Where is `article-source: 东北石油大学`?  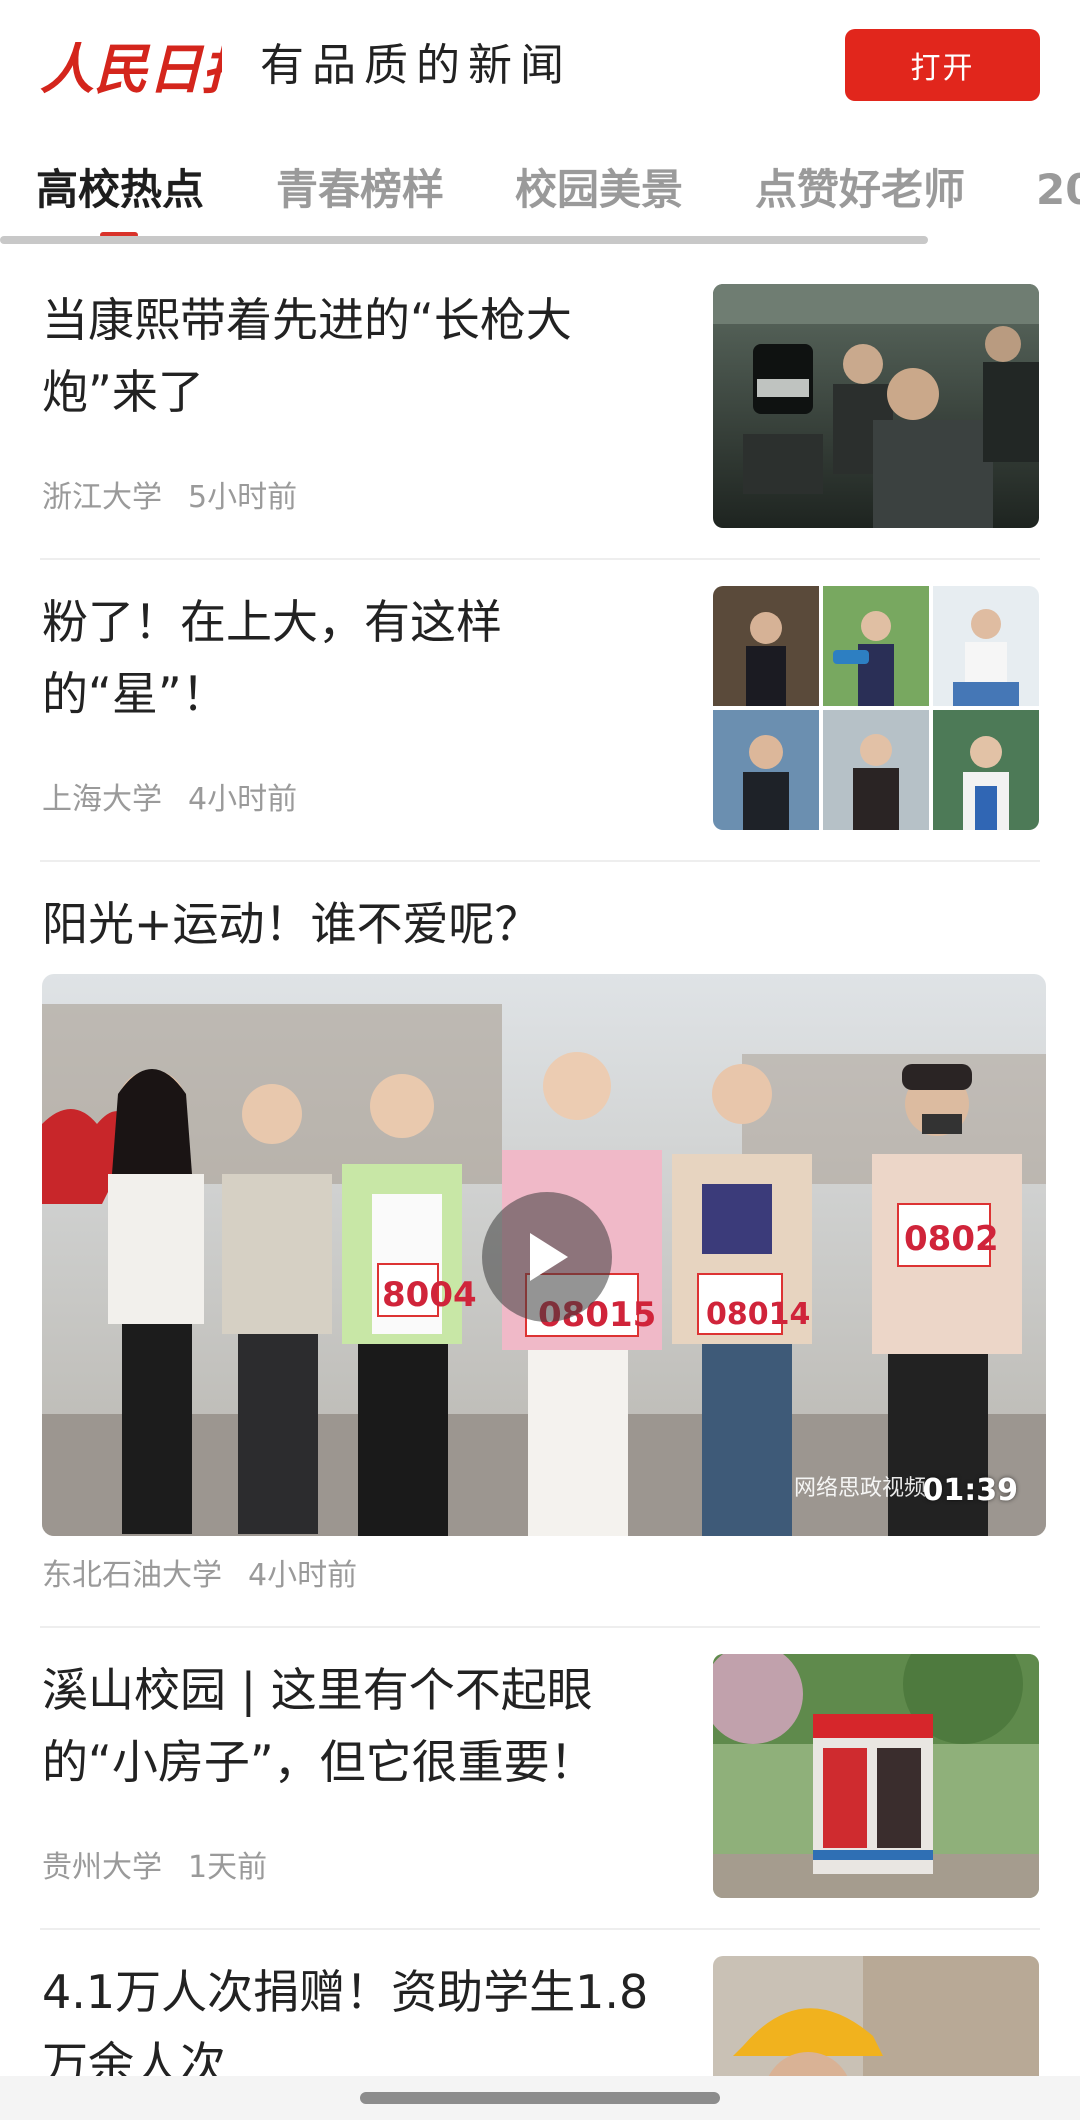 article-source: 东北石油大学 is located at coordinates (132, 1575).